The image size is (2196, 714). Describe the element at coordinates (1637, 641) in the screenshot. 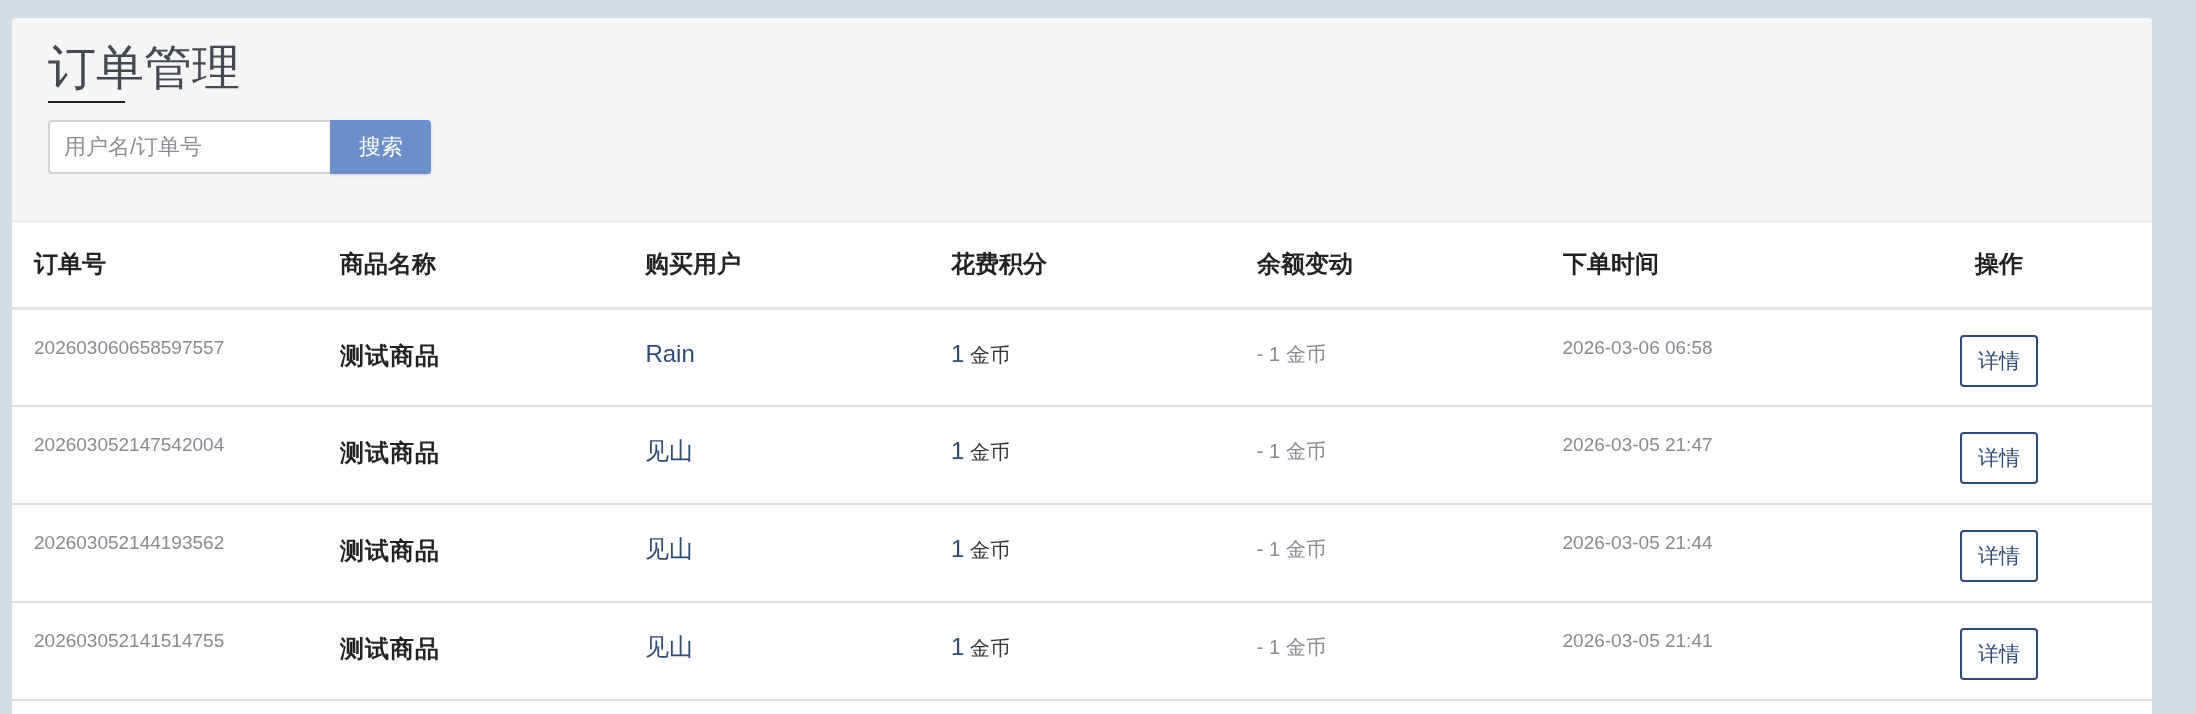

I see `order-time: 2026-03-05 21:41` at that location.